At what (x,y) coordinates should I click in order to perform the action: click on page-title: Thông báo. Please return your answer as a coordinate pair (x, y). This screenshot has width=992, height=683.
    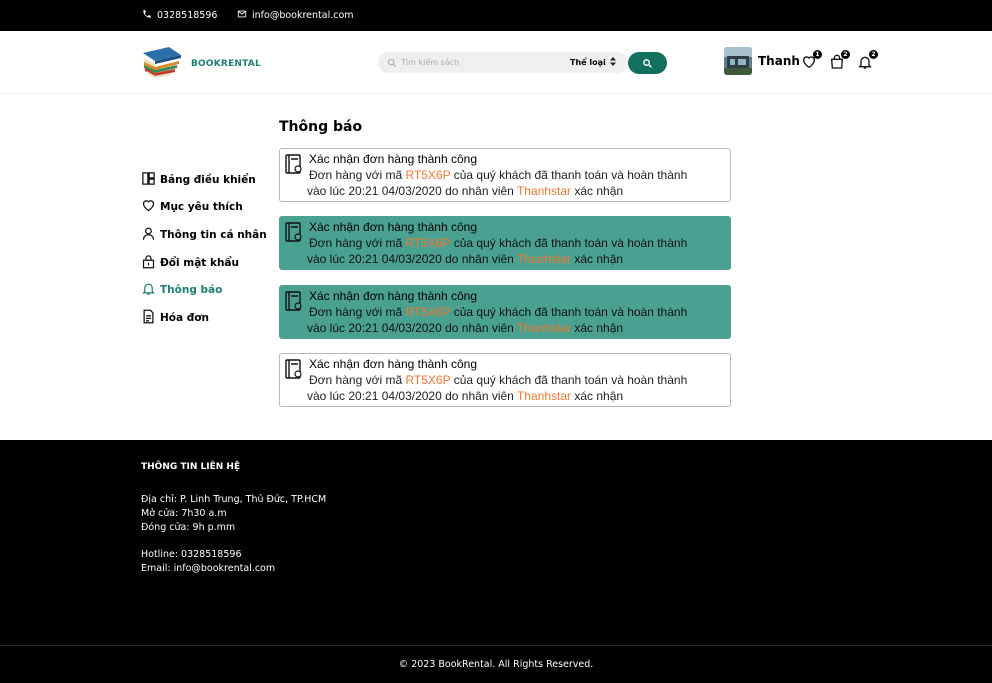
    Looking at the image, I should click on (321, 127).